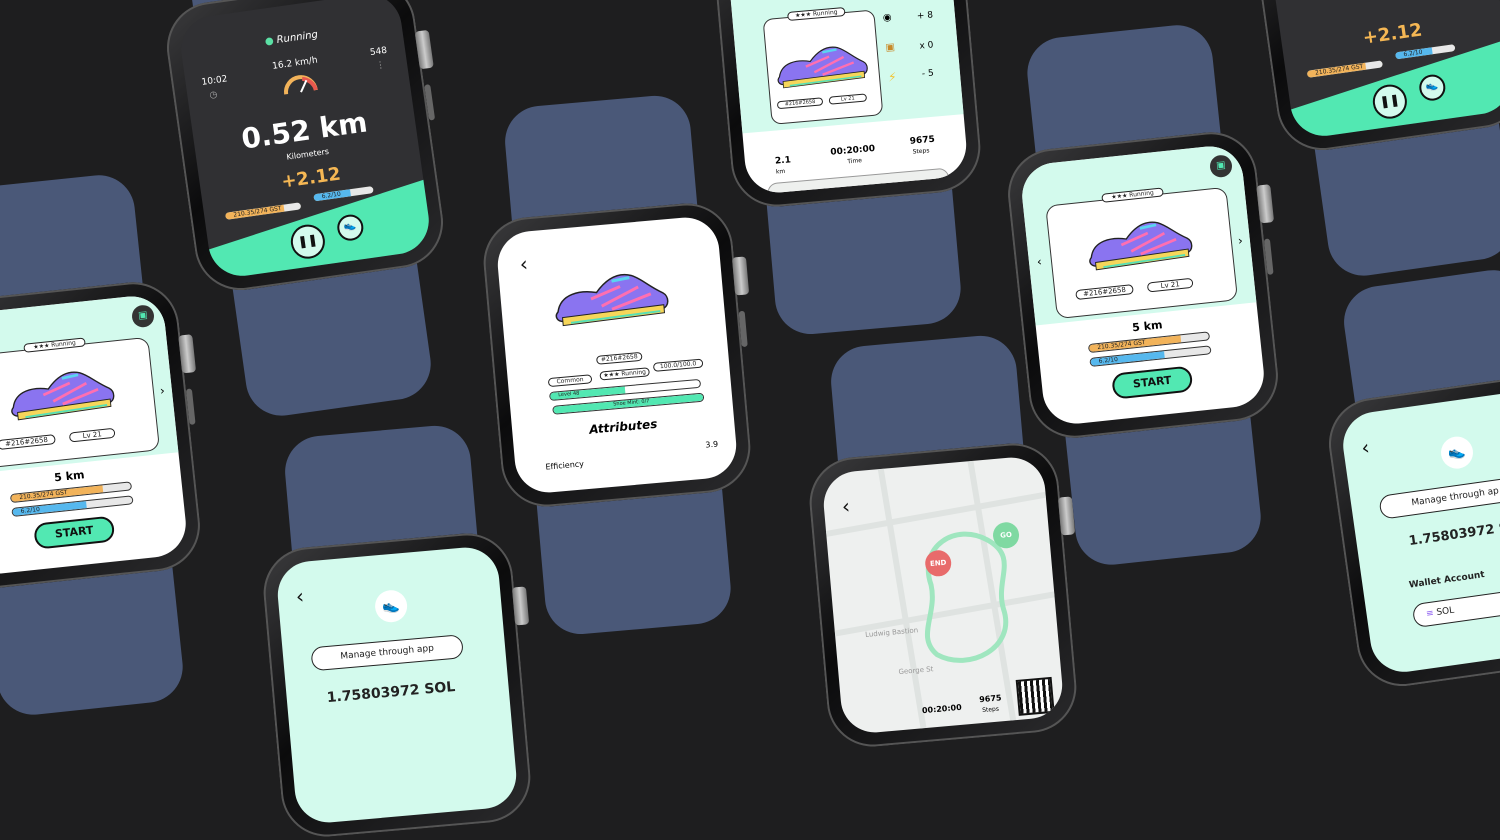  What do you see at coordinates (387, 653) in the screenshot?
I see `manage-through-app-button: Manage through app` at bounding box center [387, 653].